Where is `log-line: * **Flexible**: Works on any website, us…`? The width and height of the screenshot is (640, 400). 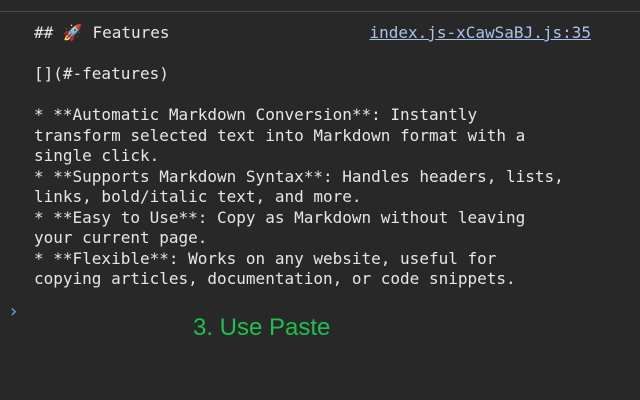 log-line: * **Flexible**: Works on any website, us… is located at coordinates (265, 258).